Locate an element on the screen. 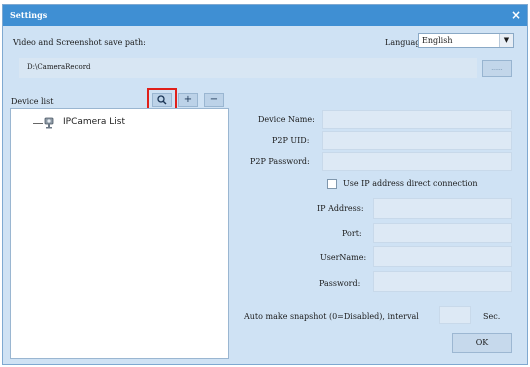 Image resolution: width=530 pixels, height=367 pixels. device-name-label: Device Name: is located at coordinates (286, 119).